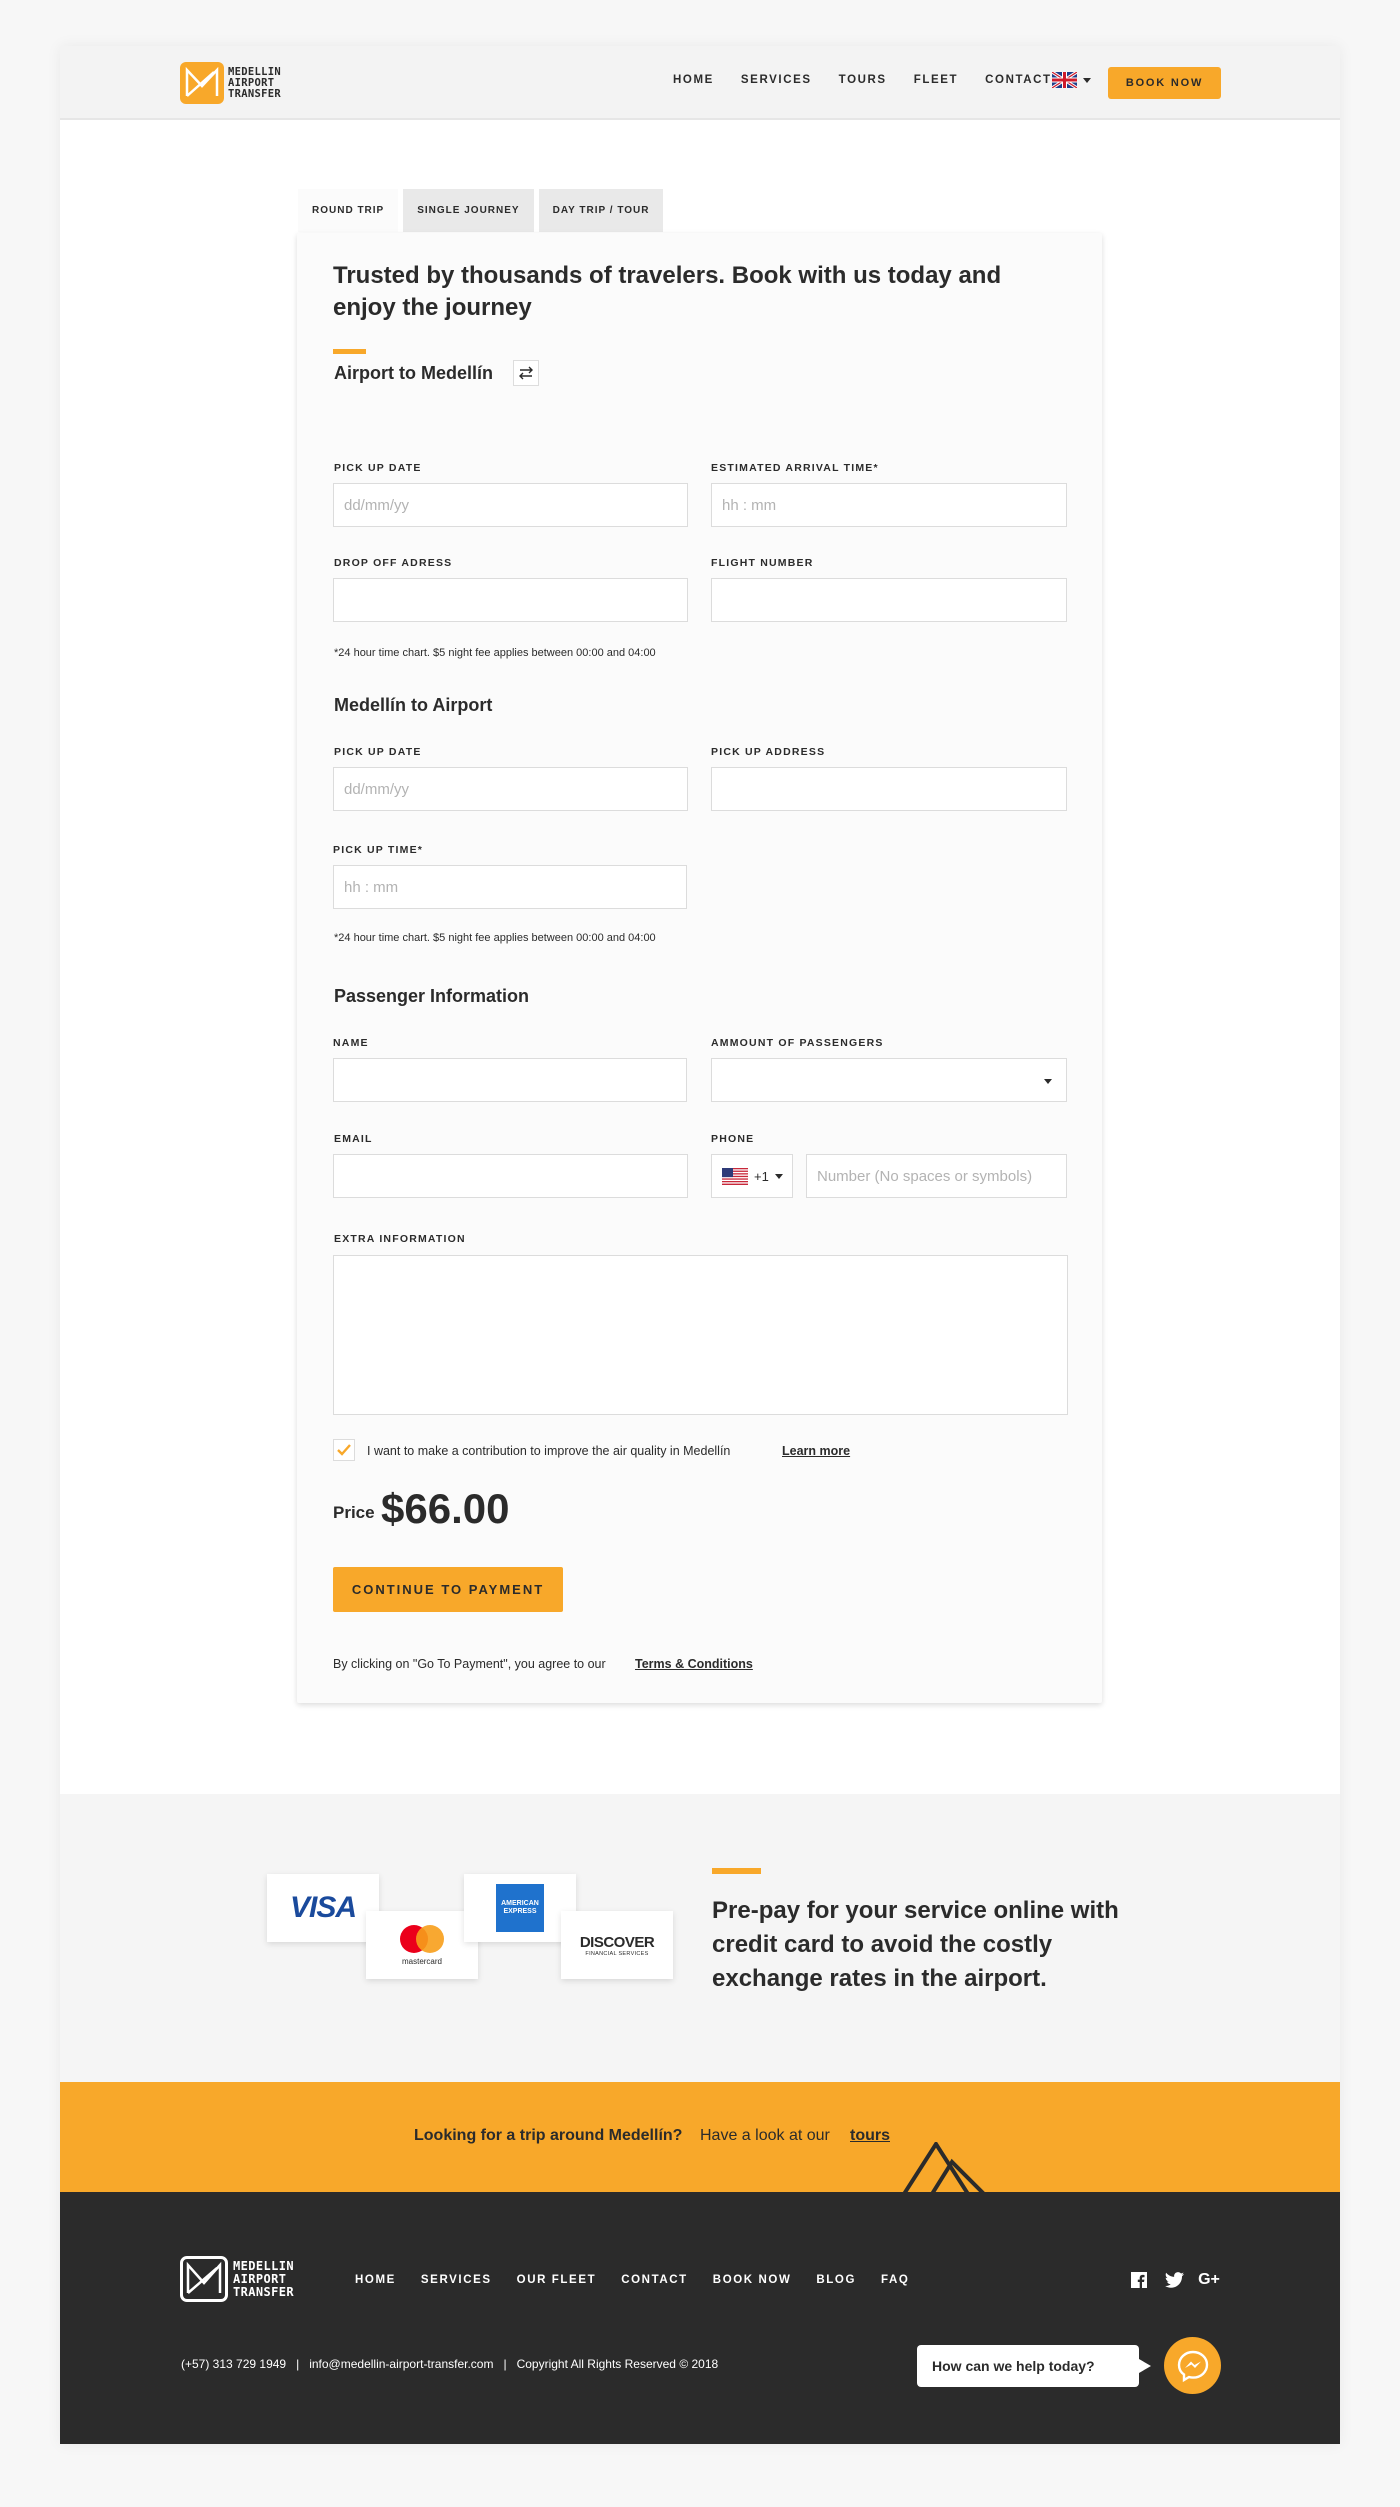  What do you see at coordinates (1034, 2366) in the screenshot?
I see `chat-prompt: How can we help today?` at bounding box center [1034, 2366].